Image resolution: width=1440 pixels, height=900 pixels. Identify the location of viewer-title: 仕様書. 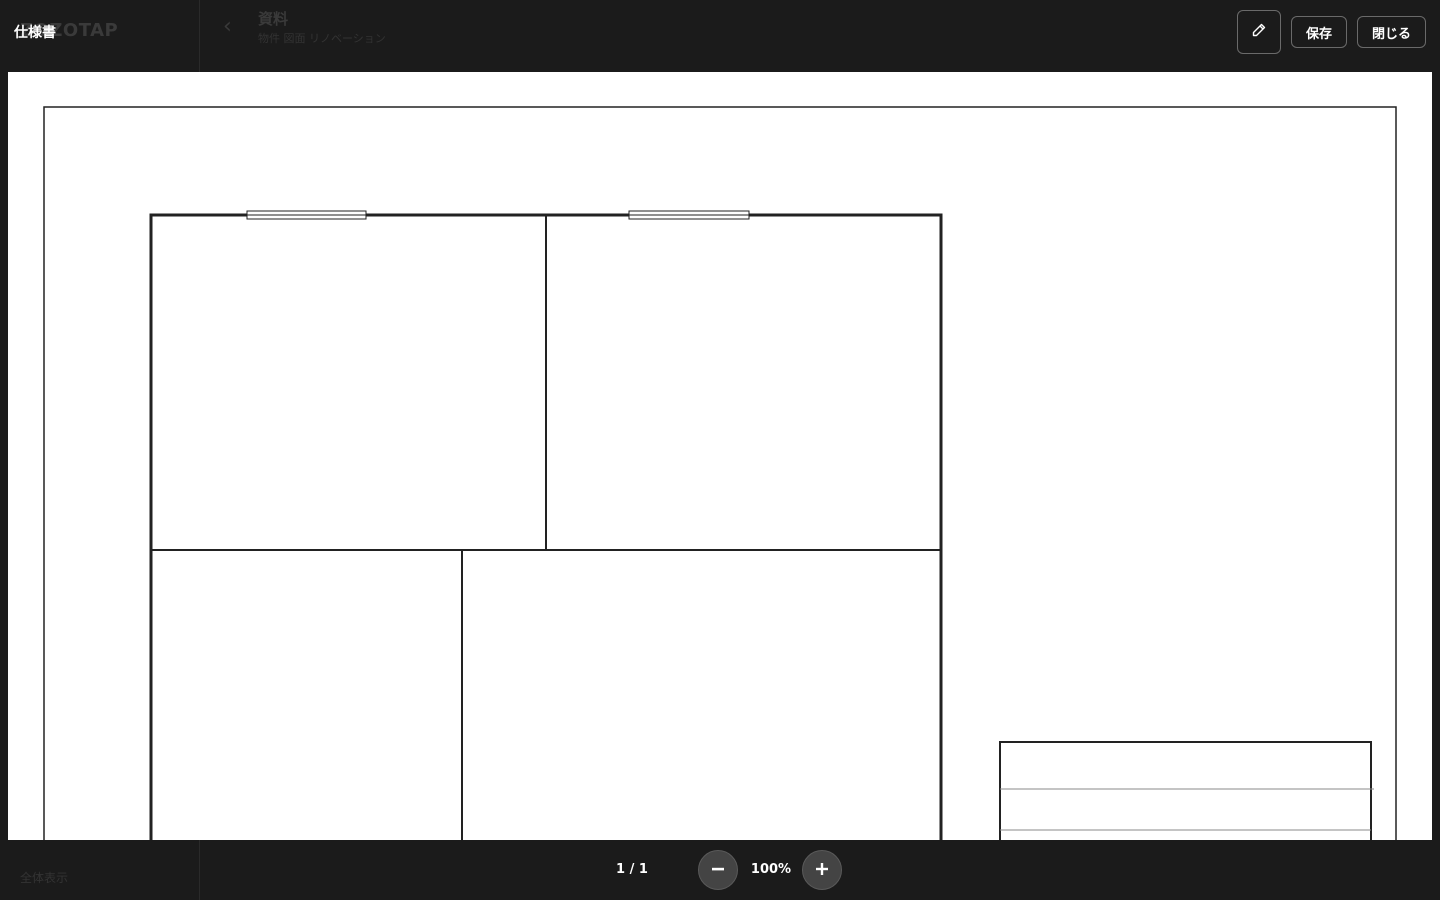
(35, 33).